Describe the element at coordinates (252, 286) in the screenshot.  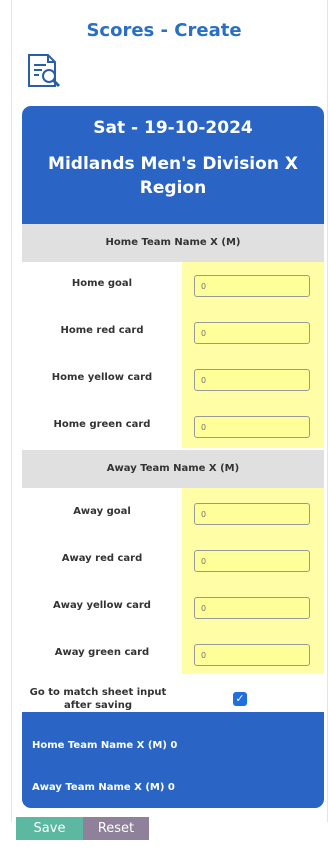
I see `home-goal-input` at that location.